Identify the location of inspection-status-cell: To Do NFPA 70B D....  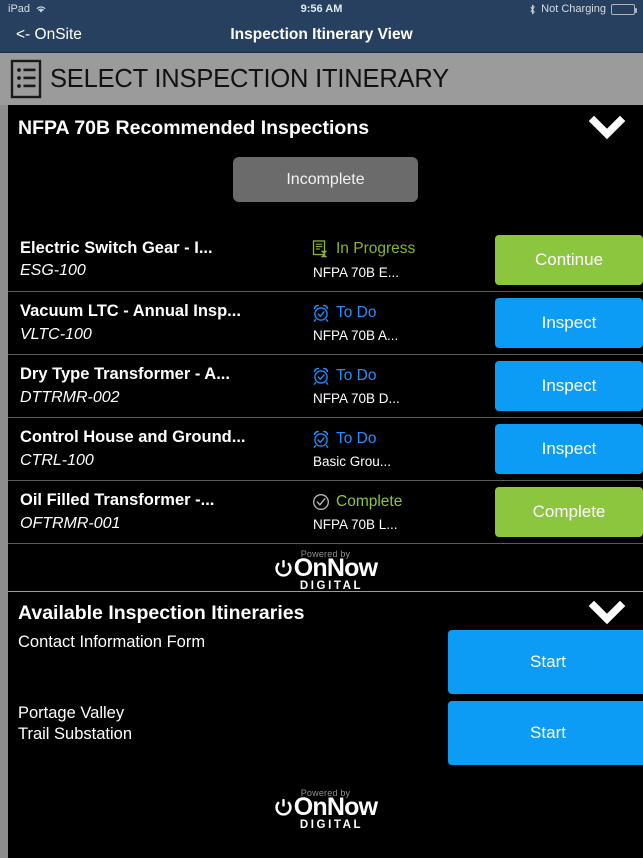
(398, 386).